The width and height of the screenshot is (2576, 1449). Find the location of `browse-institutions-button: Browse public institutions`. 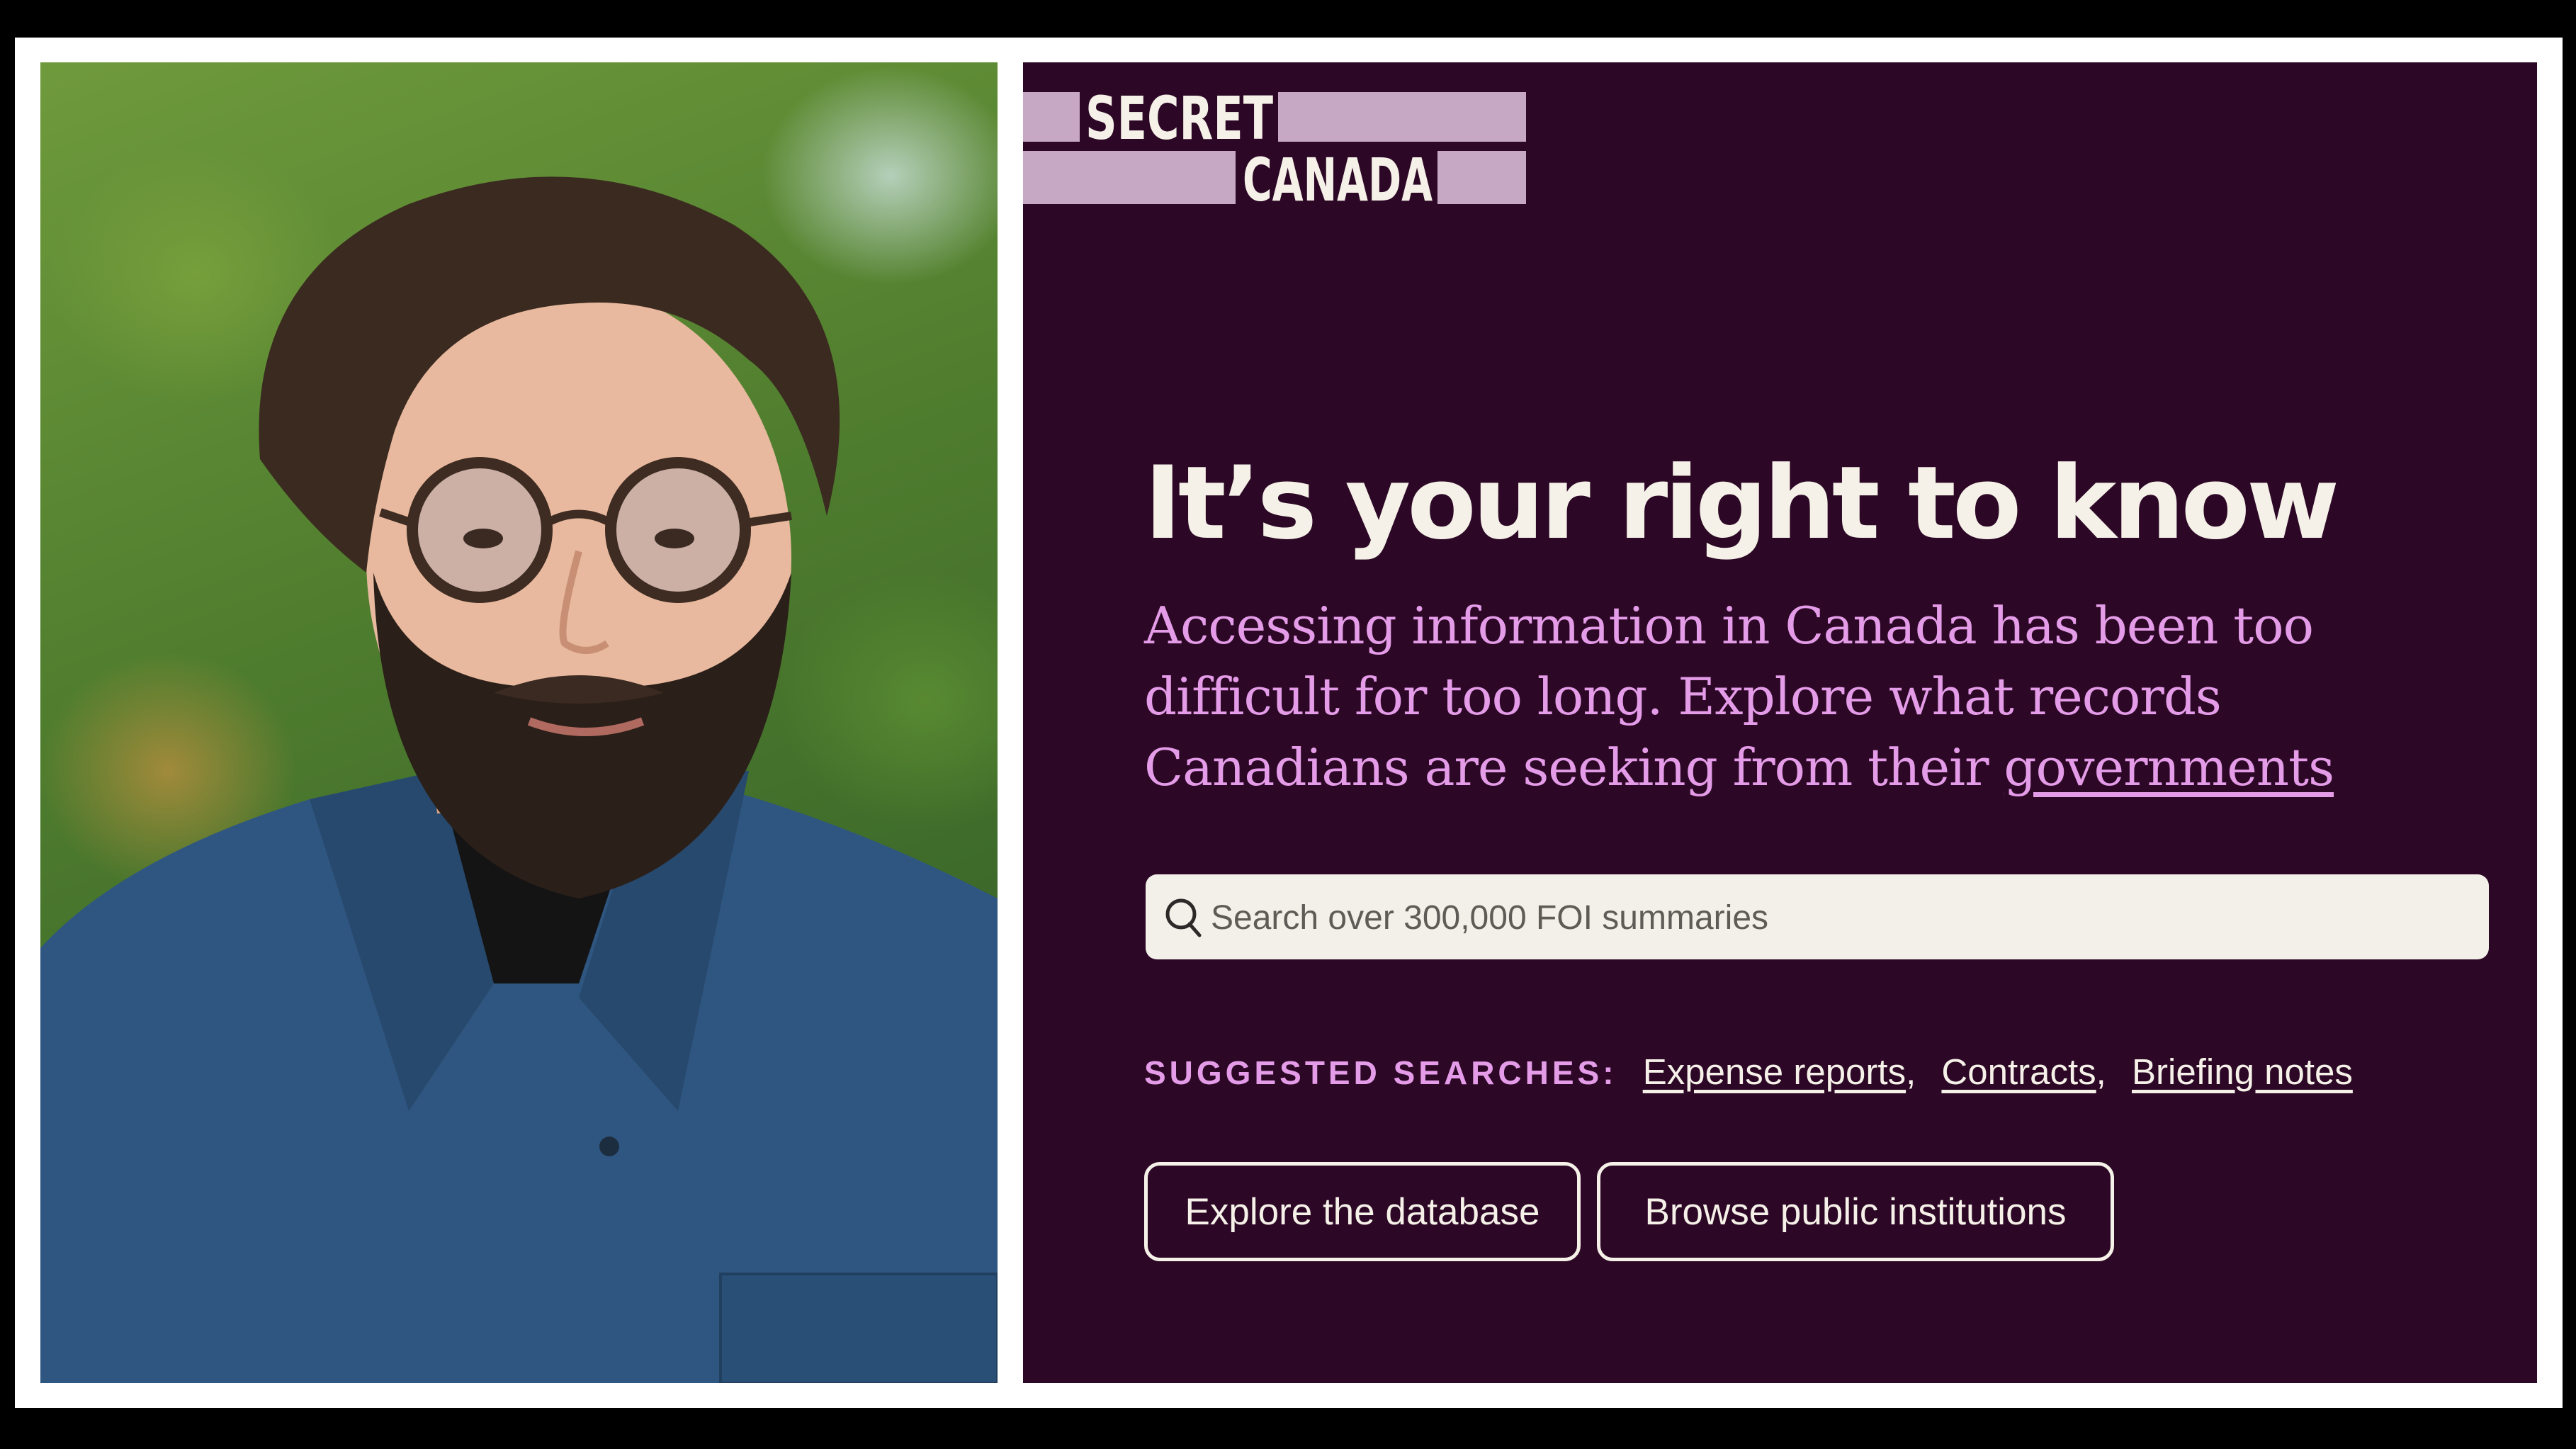

browse-institutions-button: Browse public institutions is located at coordinates (1855, 1211).